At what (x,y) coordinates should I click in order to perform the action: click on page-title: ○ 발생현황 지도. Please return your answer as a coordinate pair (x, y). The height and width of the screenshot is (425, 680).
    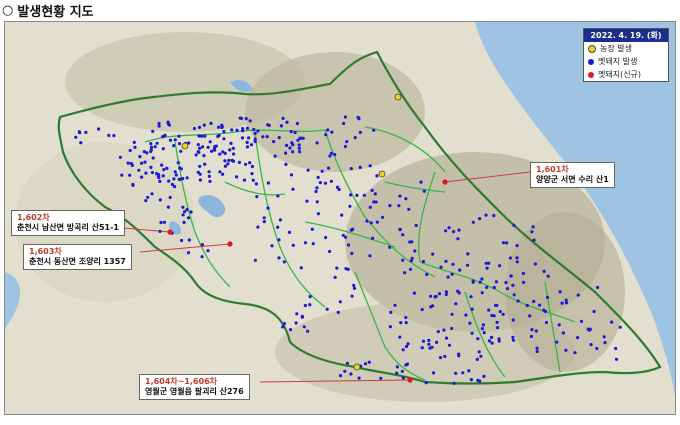
    Looking at the image, I should click on (48, 10).